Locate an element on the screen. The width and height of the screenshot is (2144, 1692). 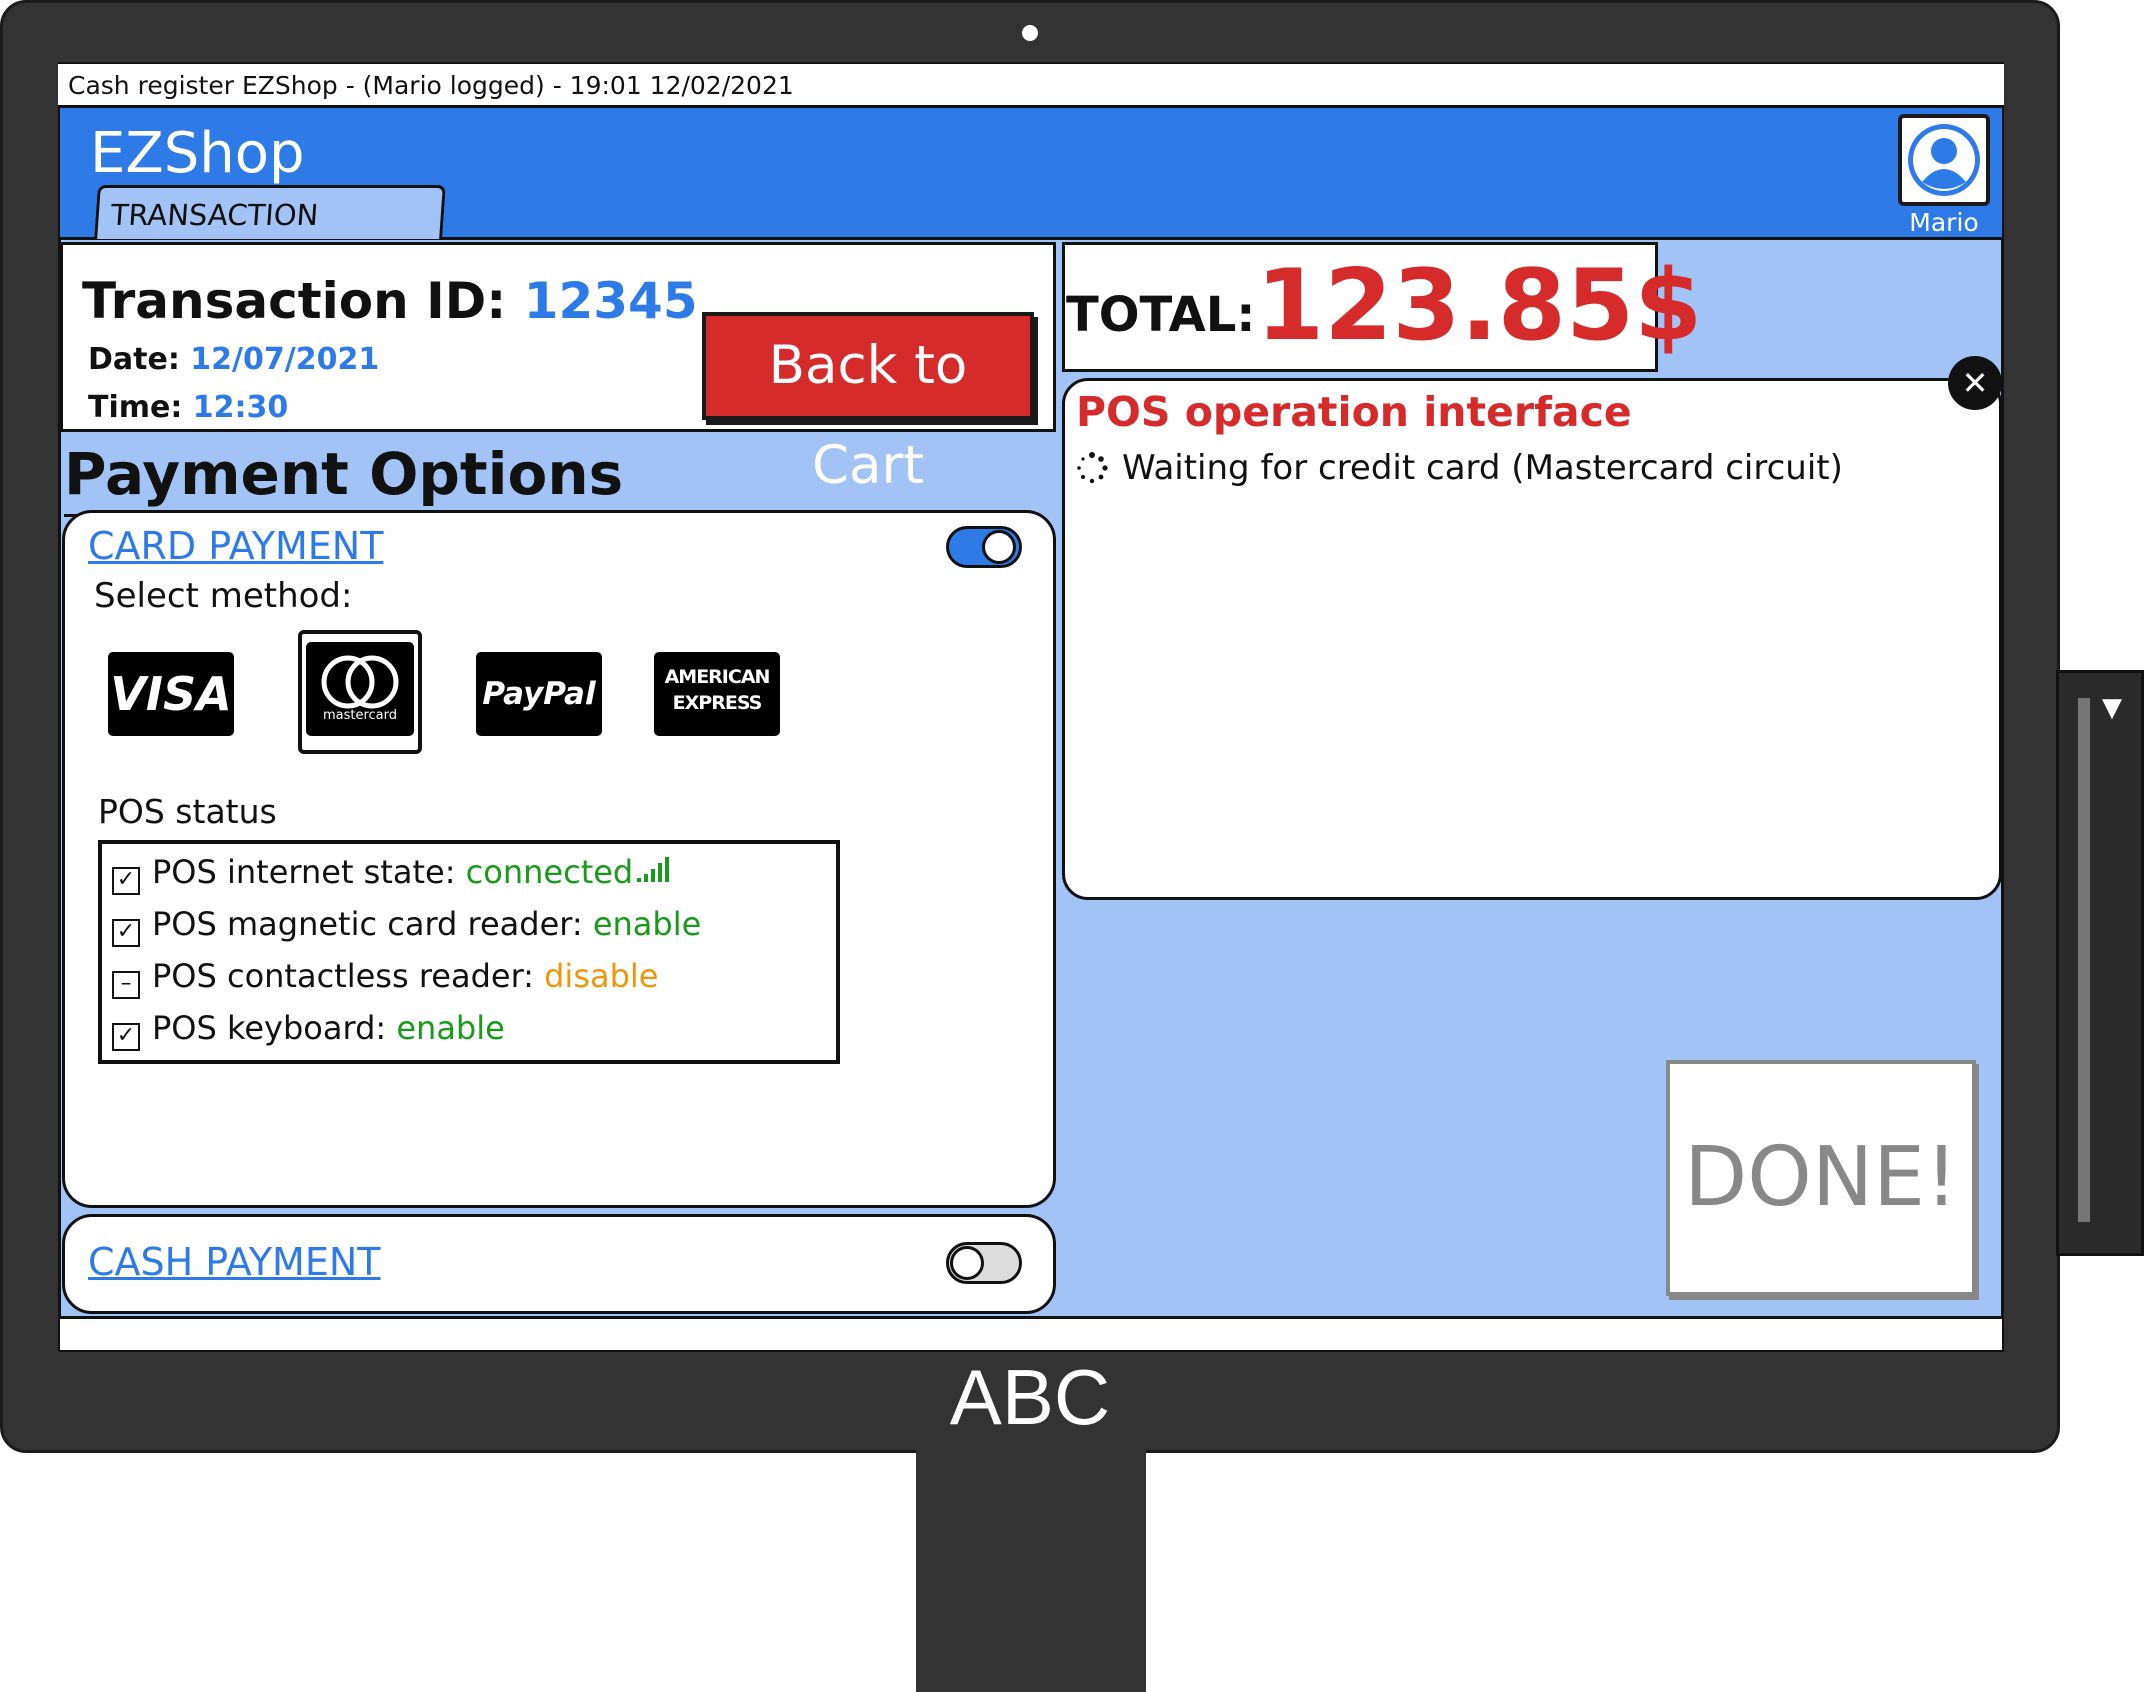
transaction-time: Time: 12:30 is located at coordinates (188, 407).